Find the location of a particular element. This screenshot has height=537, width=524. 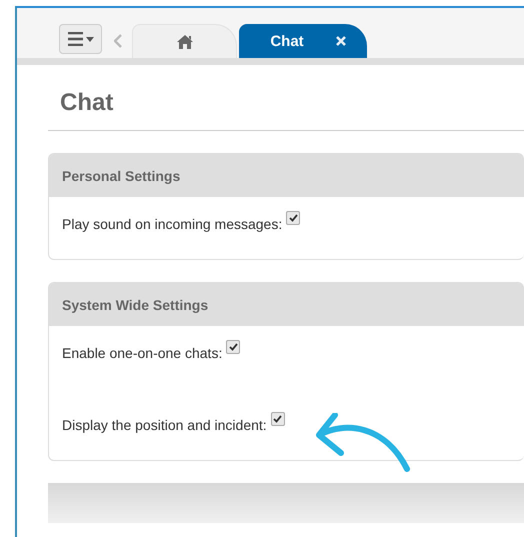

setting-label: Enable one-on-one chats: is located at coordinates (142, 353).